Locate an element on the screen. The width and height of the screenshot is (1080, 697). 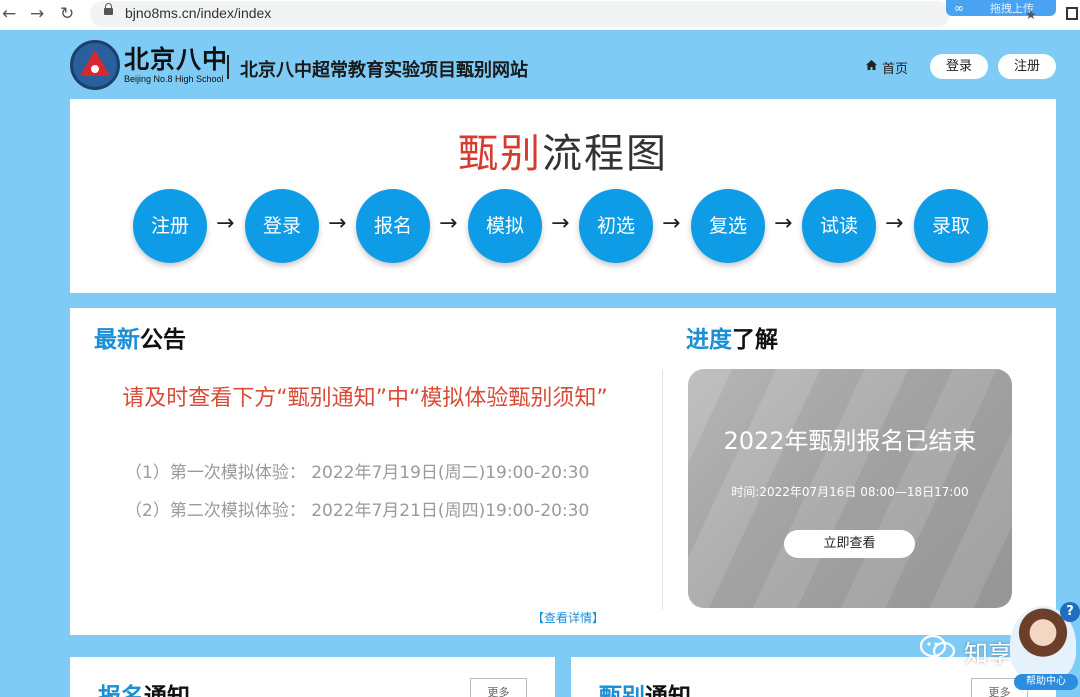
screening-notice-heading: 甄别通知 is located at coordinates (645, 687).